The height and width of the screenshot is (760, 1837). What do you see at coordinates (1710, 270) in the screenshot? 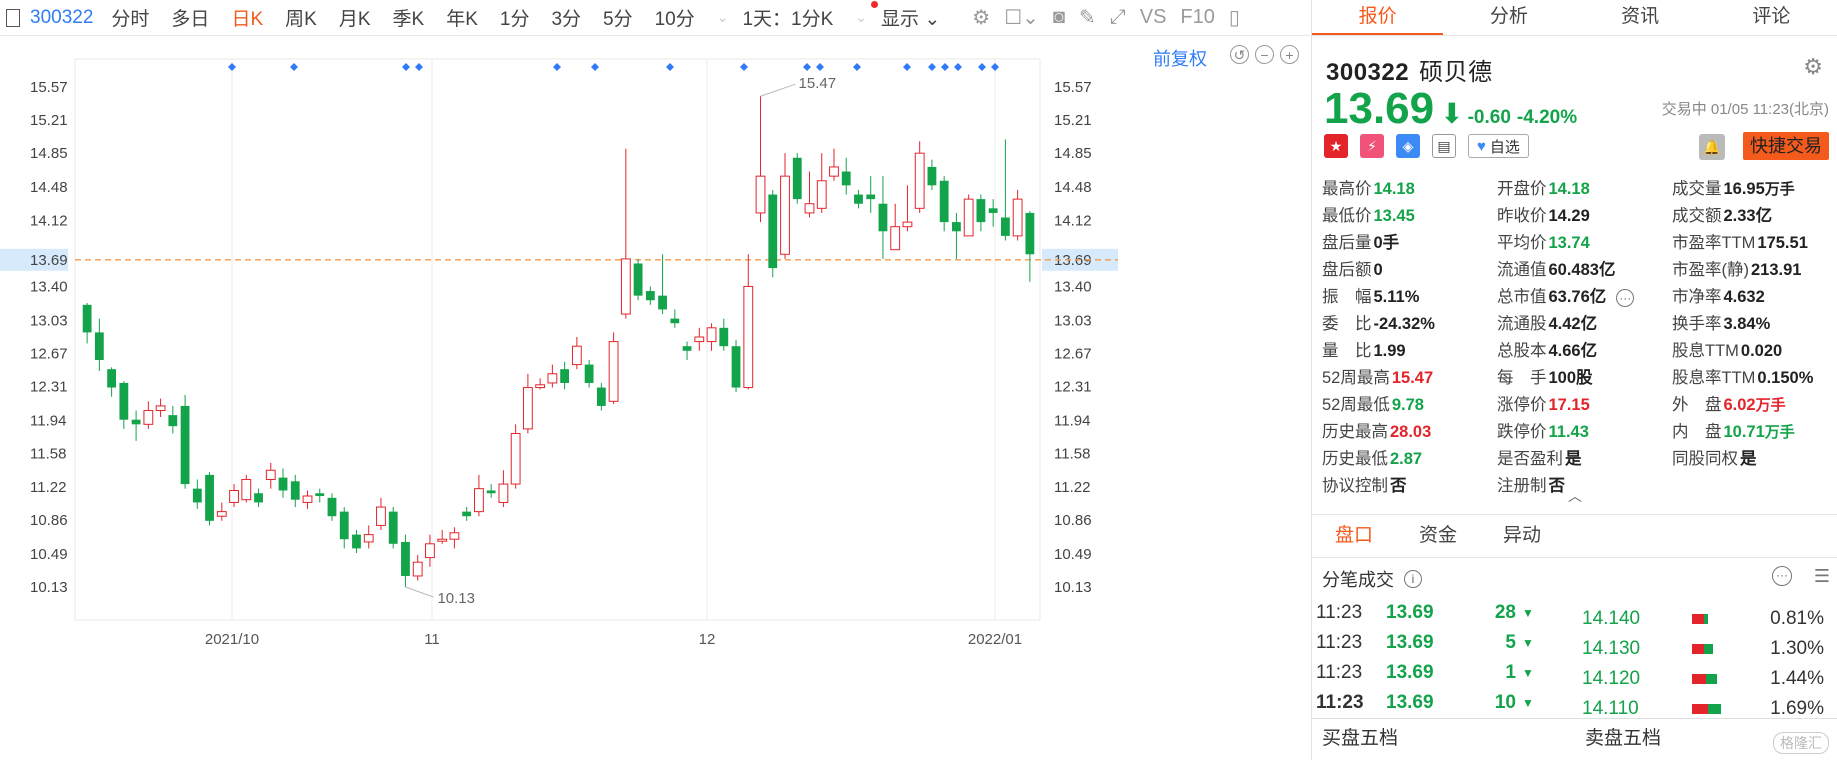
I see `quote-label: 市盈率(静)` at bounding box center [1710, 270].